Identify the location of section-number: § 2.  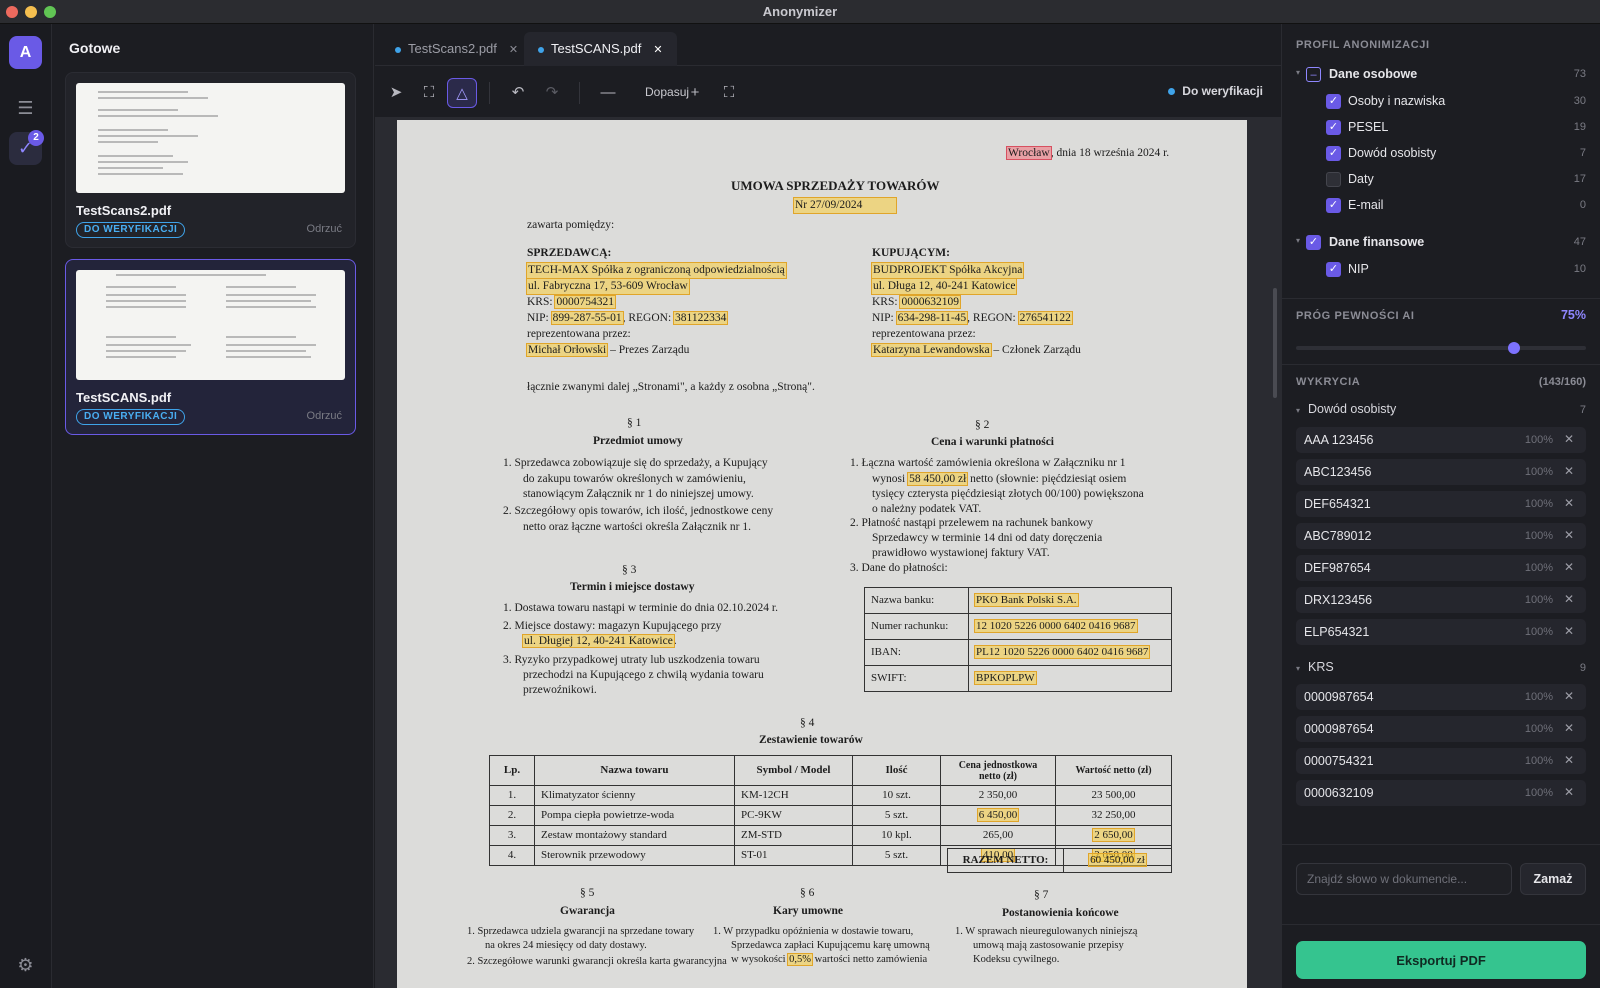
(982, 425).